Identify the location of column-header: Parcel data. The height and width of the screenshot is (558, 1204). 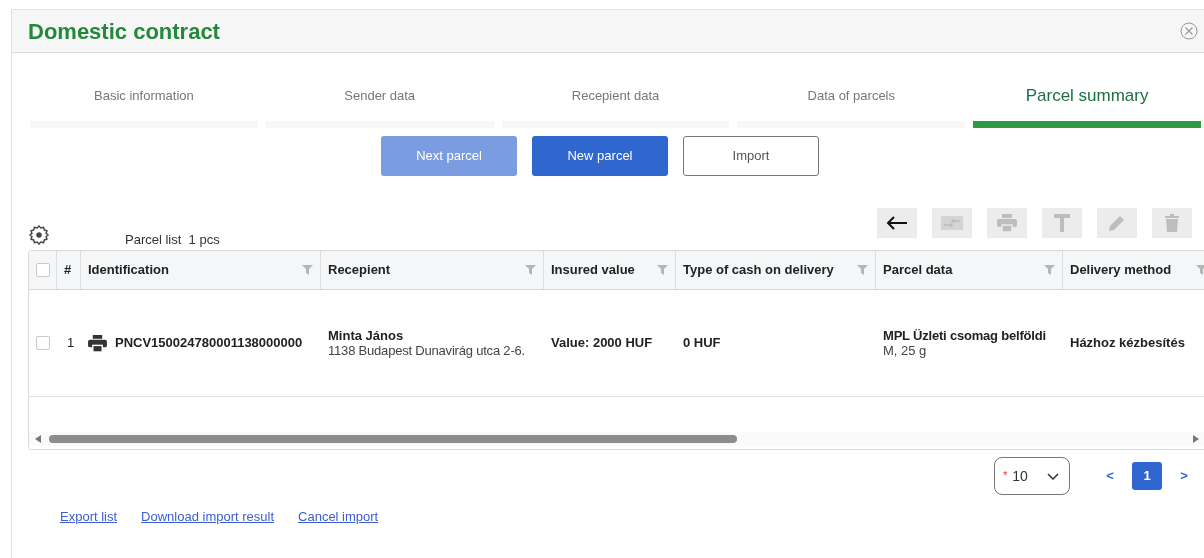
(918, 270).